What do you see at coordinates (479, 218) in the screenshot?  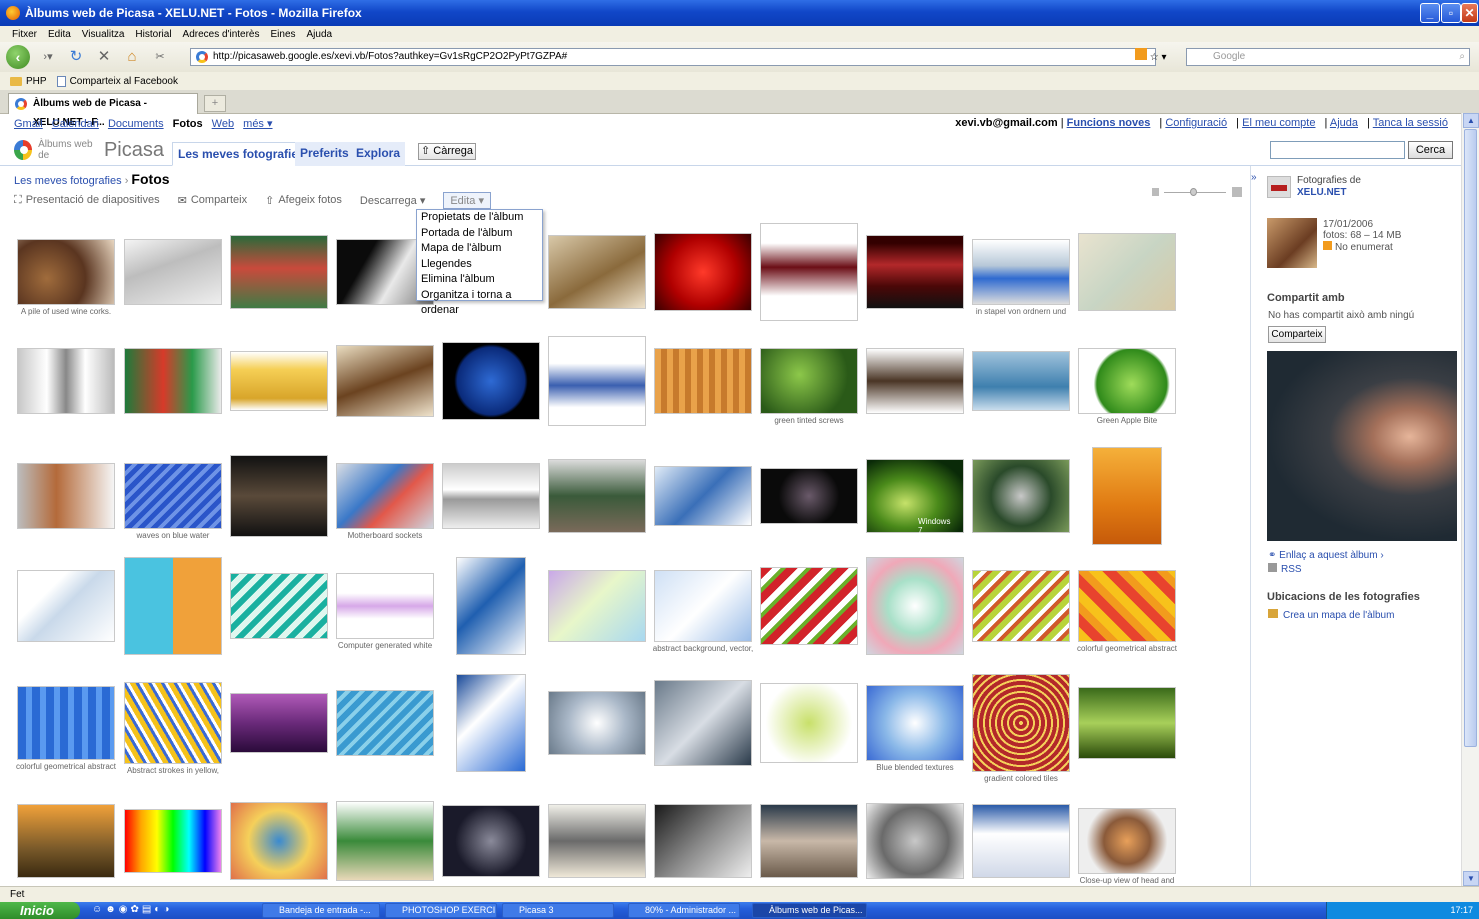 I see `menu-item-propietats: Propietats de l'àlbum` at bounding box center [479, 218].